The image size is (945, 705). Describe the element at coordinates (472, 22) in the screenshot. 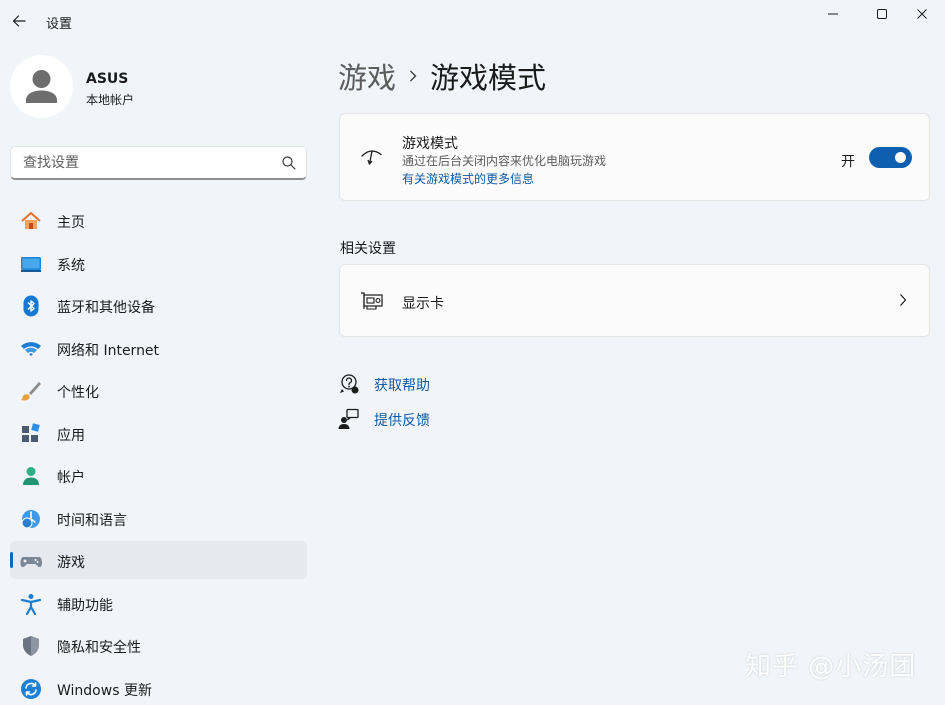

I see `title-bar: 设置` at that location.